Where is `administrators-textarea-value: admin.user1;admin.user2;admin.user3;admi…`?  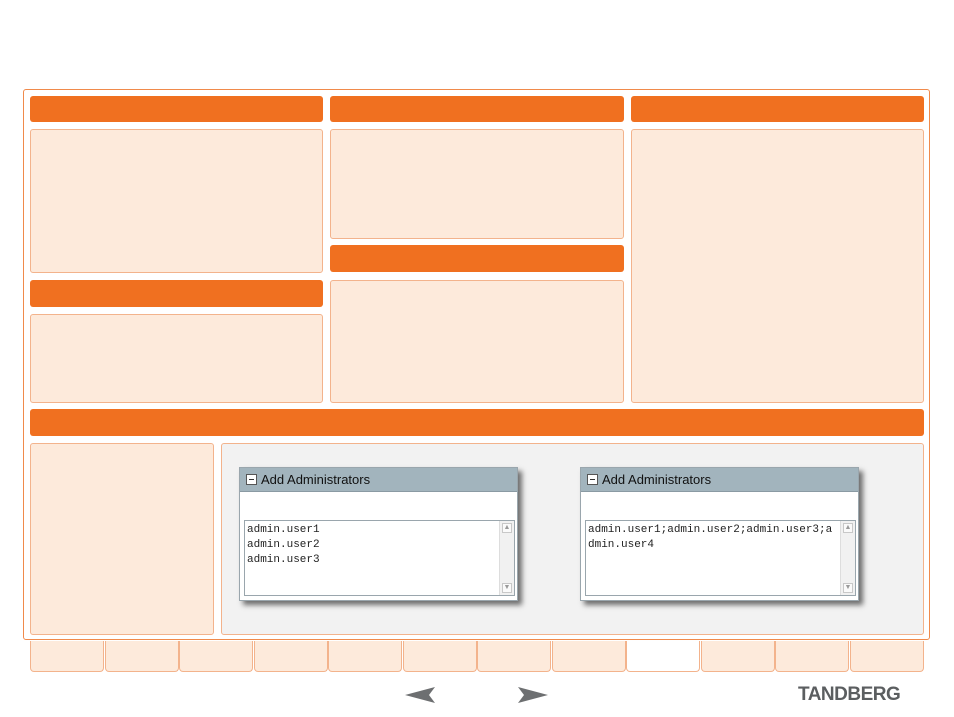 administrators-textarea-value: admin.user1;admin.user2;admin.user3;admi… is located at coordinates (710, 537).